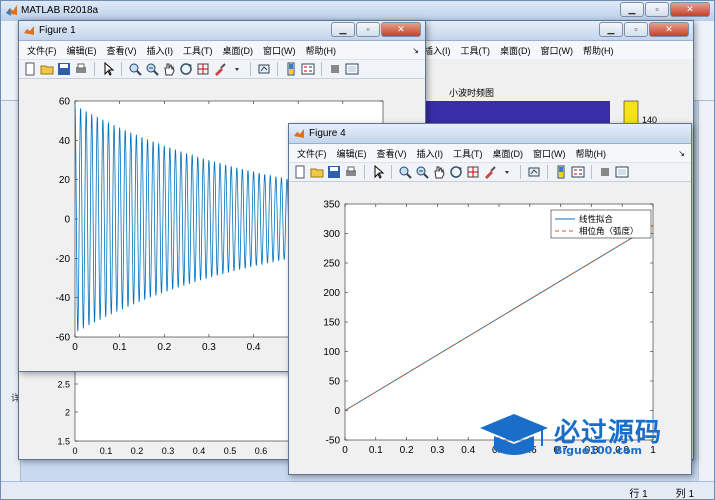 The height and width of the screenshot is (500, 715). I want to click on legend: 线性拟合相位角（弧度）, so click(601, 224).